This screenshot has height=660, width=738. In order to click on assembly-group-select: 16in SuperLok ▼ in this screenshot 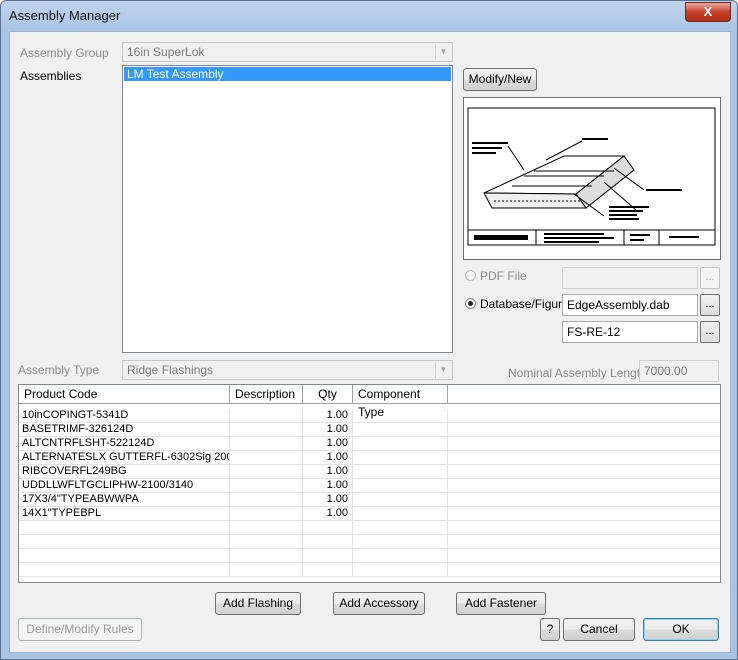, I will do `click(287, 52)`.